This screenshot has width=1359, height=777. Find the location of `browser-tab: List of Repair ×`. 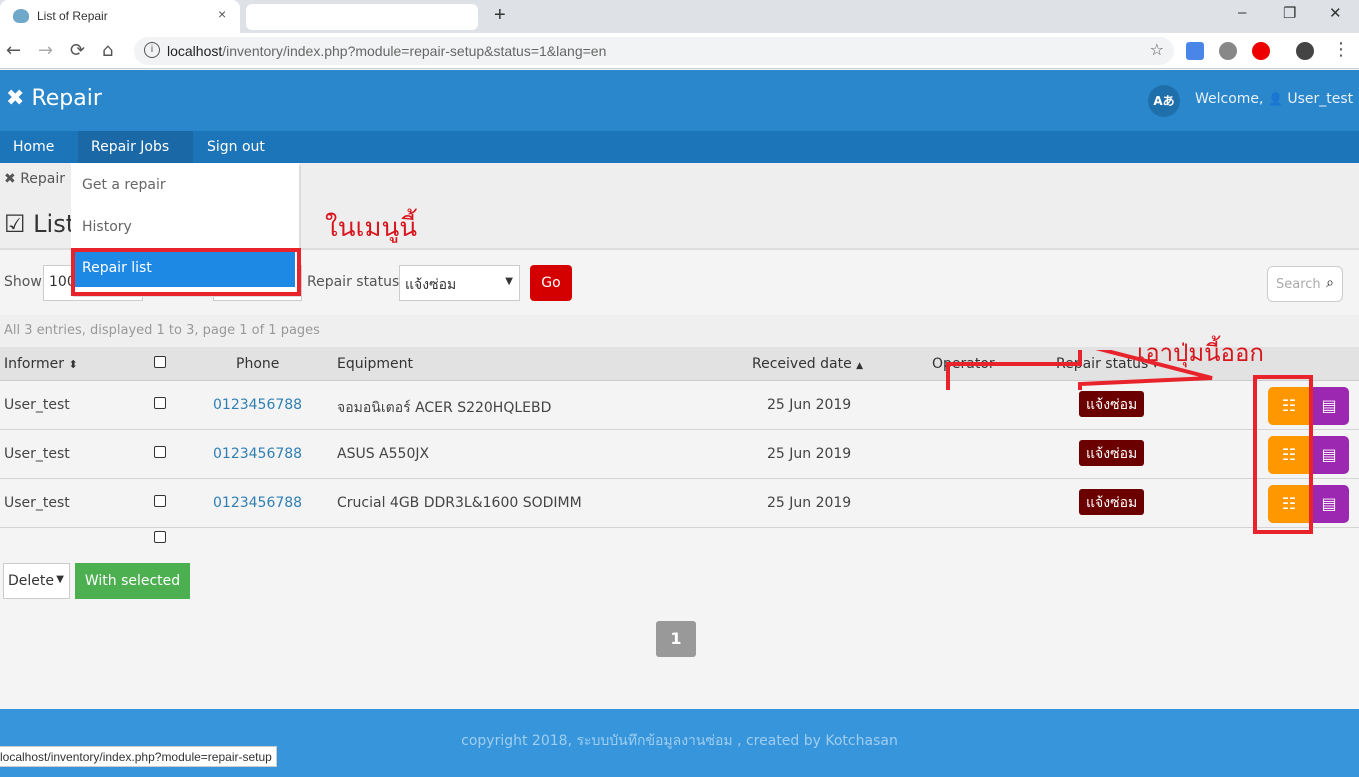

browser-tab: List of Repair × is located at coordinates (120, 16).